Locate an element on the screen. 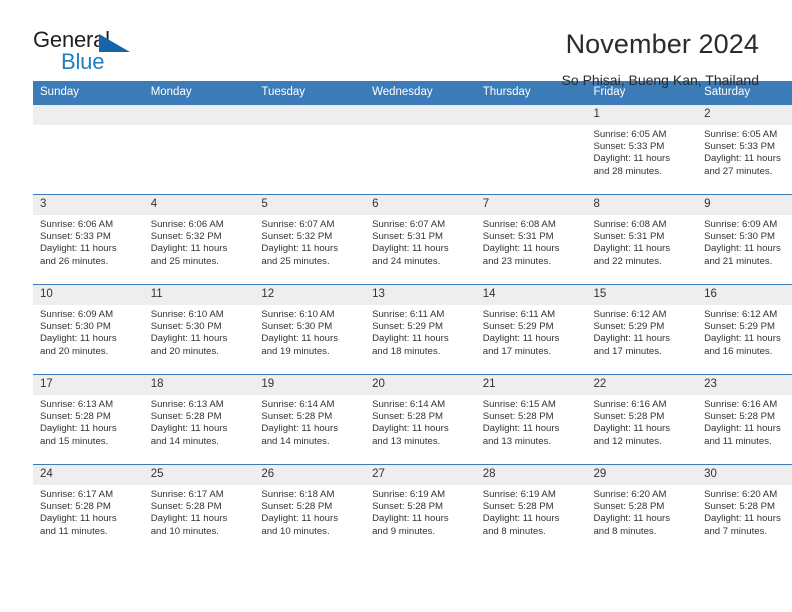 The image size is (792, 612). general-blue-logo: General Blue is located at coordinates (88, 51).